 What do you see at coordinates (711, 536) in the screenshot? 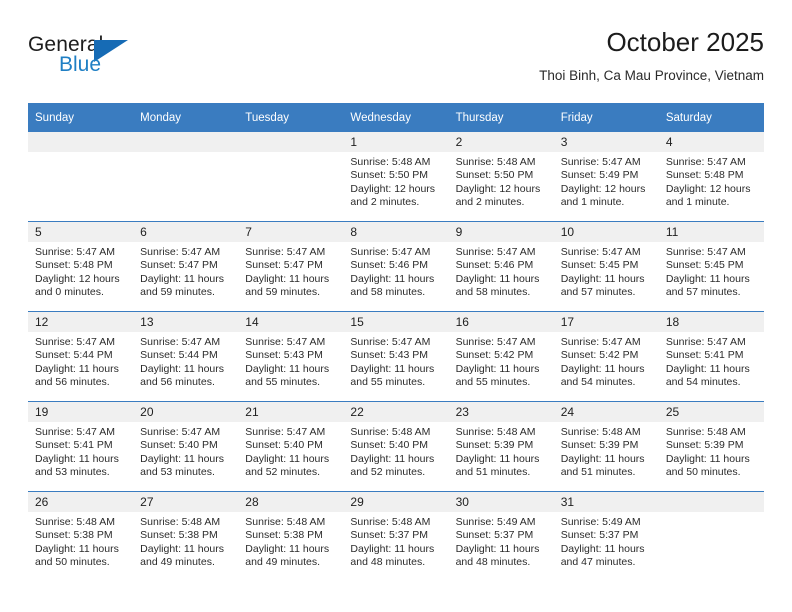
I see `calendar-day-cell-empty` at bounding box center [711, 536].